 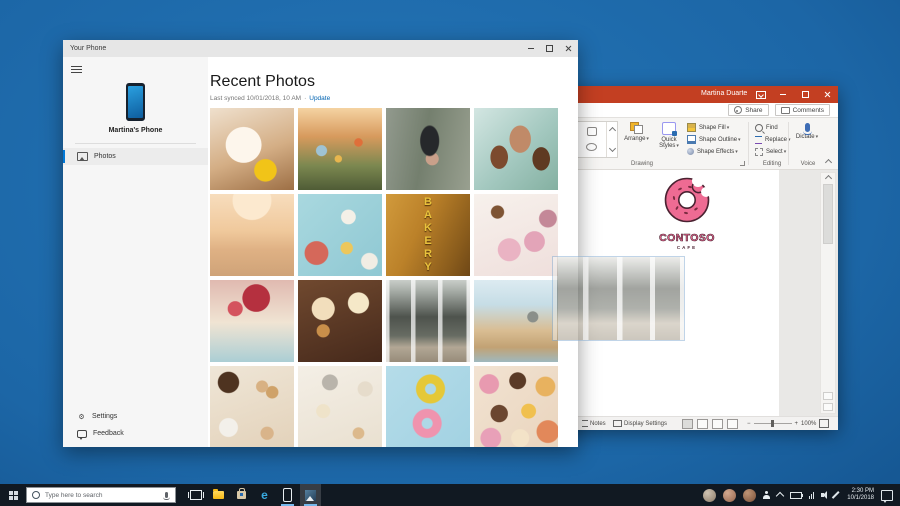 What do you see at coordinates (252, 406) in the screenshot?
I see `photo-baking-flatlay-eggs` at bounding box center [252, 406].